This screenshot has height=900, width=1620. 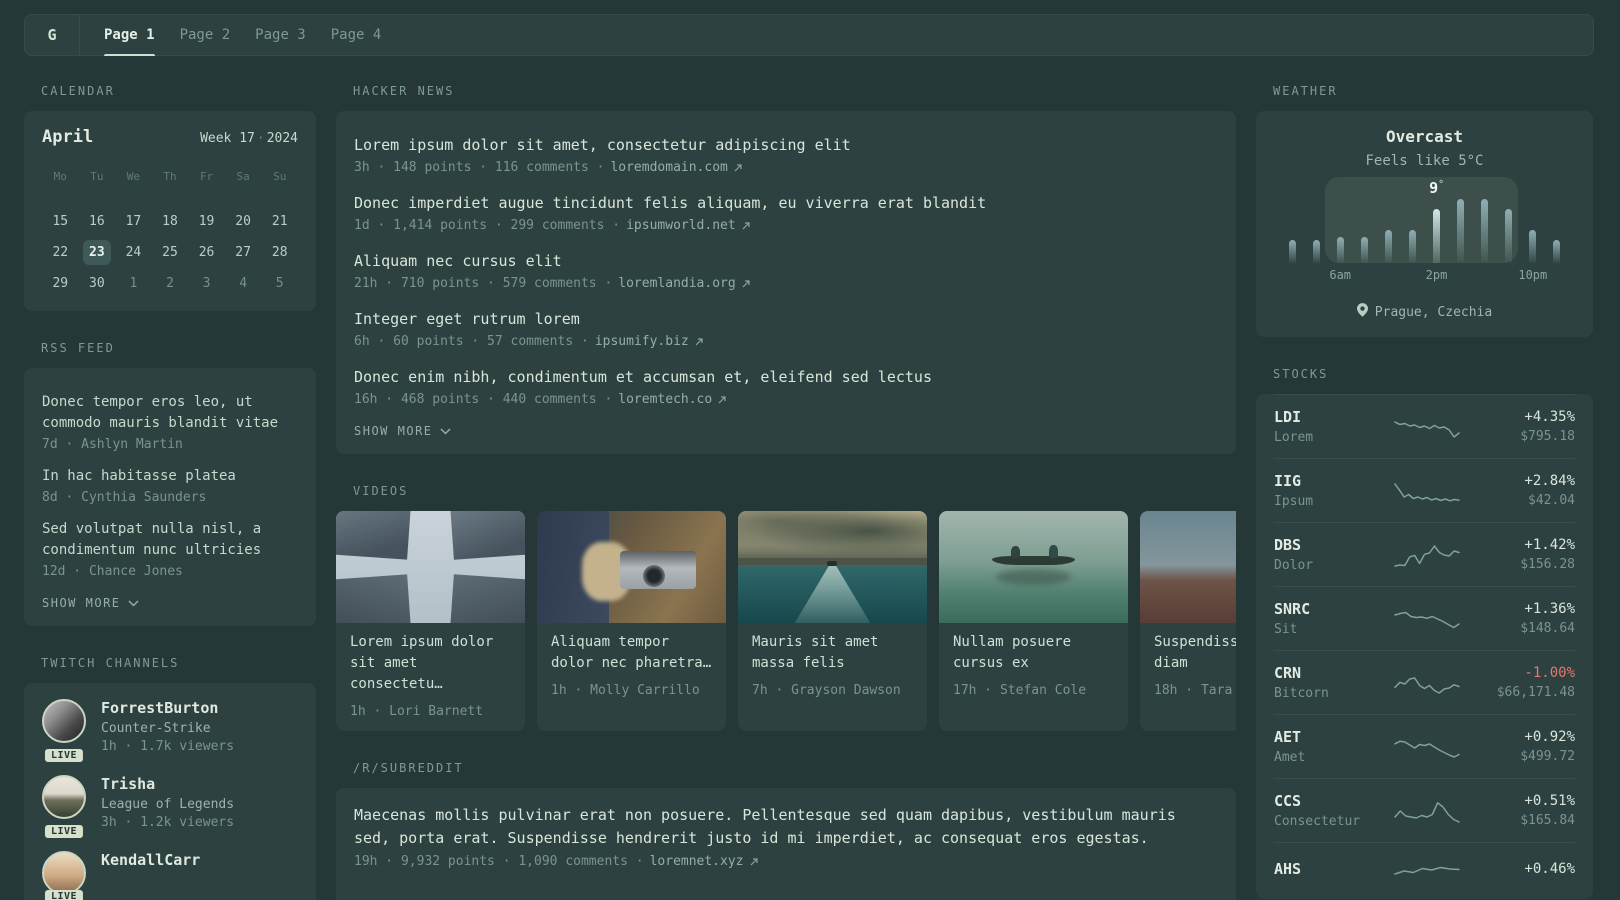 I want to click on hackernews-item-domain: loremdomain.com, so click(x=668, y=167).